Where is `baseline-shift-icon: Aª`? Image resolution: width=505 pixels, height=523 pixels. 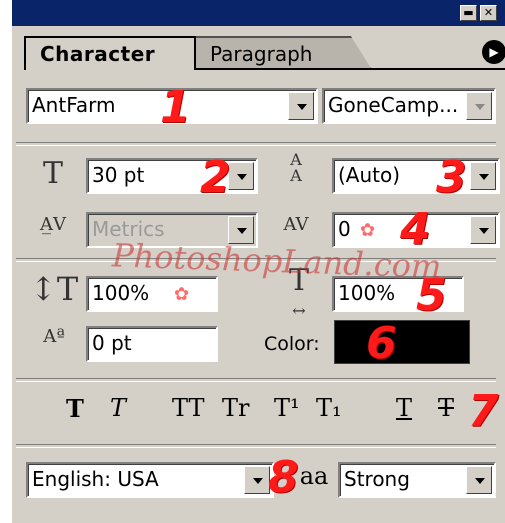 baseline-shift-icon: Aª is located at coordinates (54, 336).